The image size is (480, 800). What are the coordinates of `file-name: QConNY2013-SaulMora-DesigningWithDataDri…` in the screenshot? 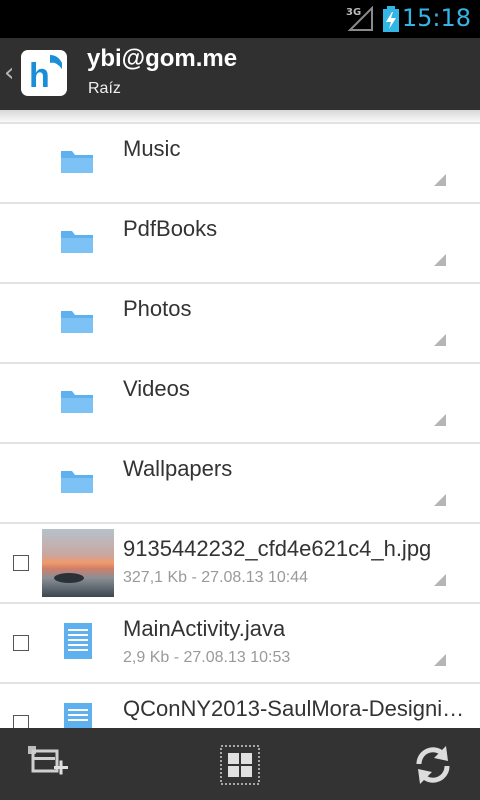 It's located at (299, 708).